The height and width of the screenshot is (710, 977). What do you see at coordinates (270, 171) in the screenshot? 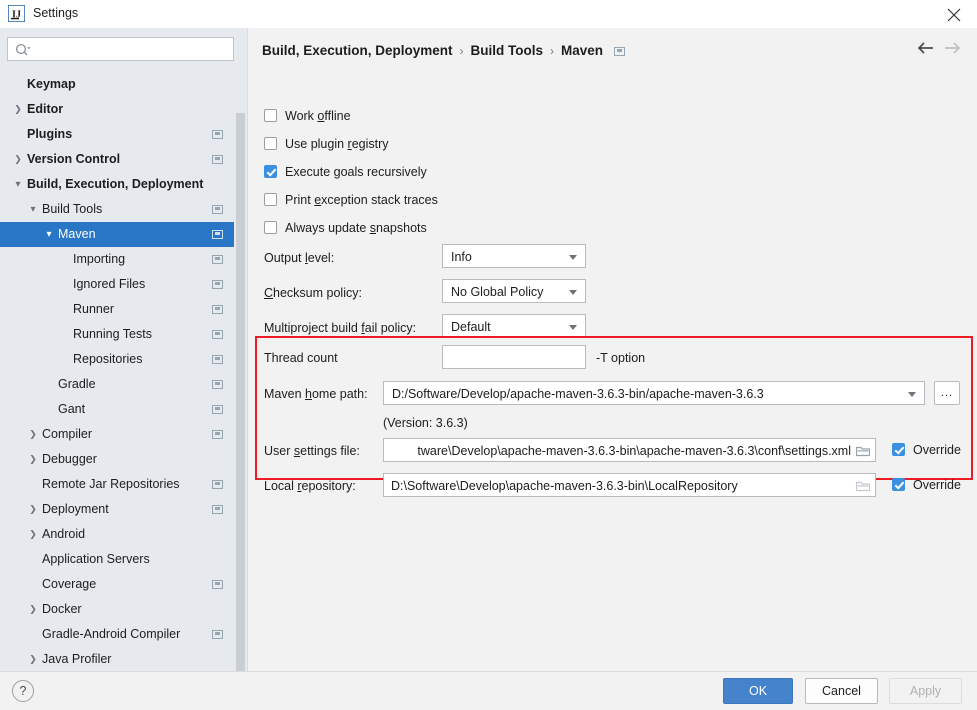
I see `checkbox-execute-goals-recursively` at bounding box center [270, 171].